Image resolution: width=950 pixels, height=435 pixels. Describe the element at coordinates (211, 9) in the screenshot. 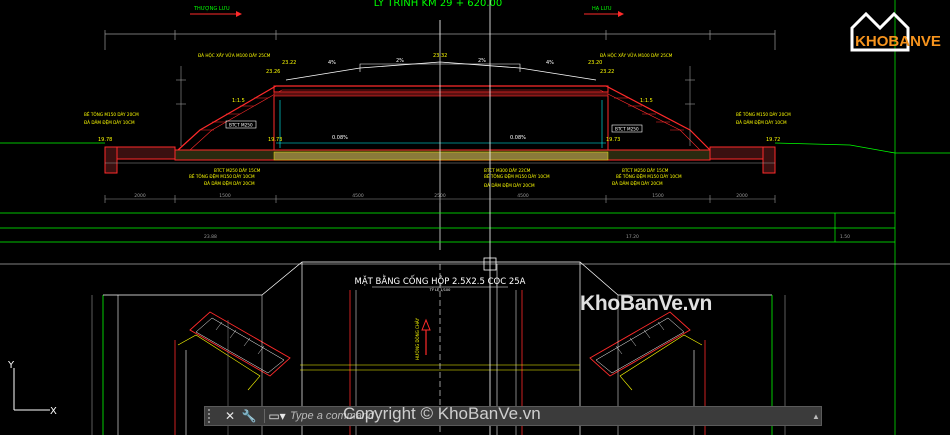

I see `upstream-label: THƯỢNG LƯU` at that location.